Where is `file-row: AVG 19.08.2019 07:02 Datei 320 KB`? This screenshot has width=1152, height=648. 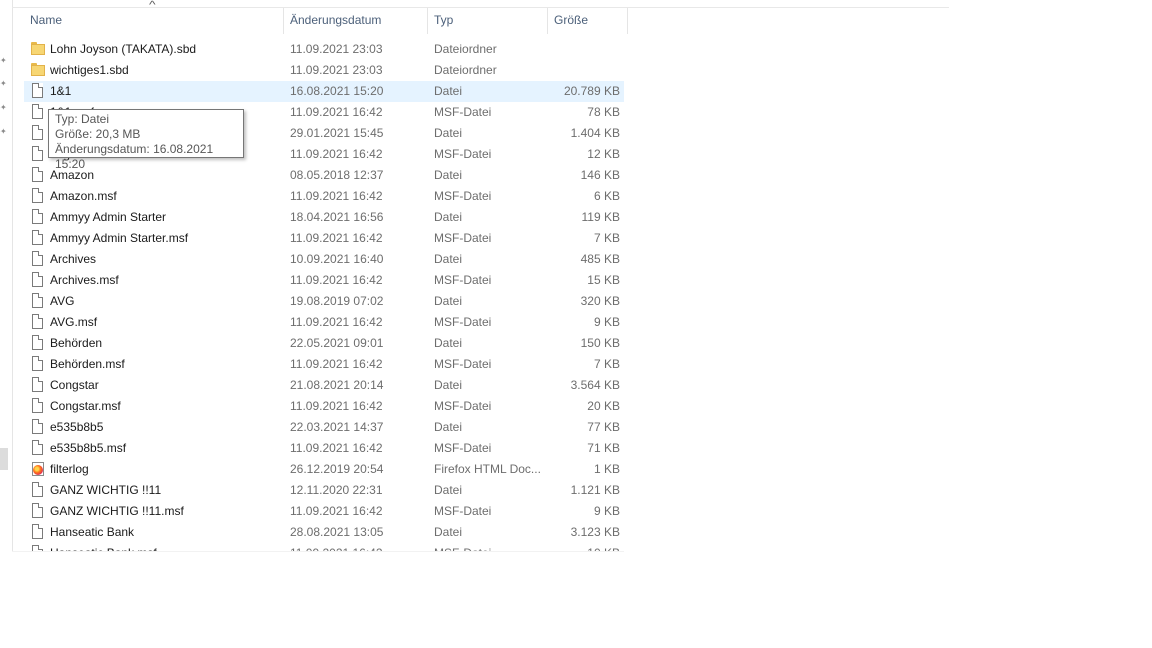 file-row: AVG 19.08.2019 07:02 Datei 320 KB is located at coordinates (324, 301).